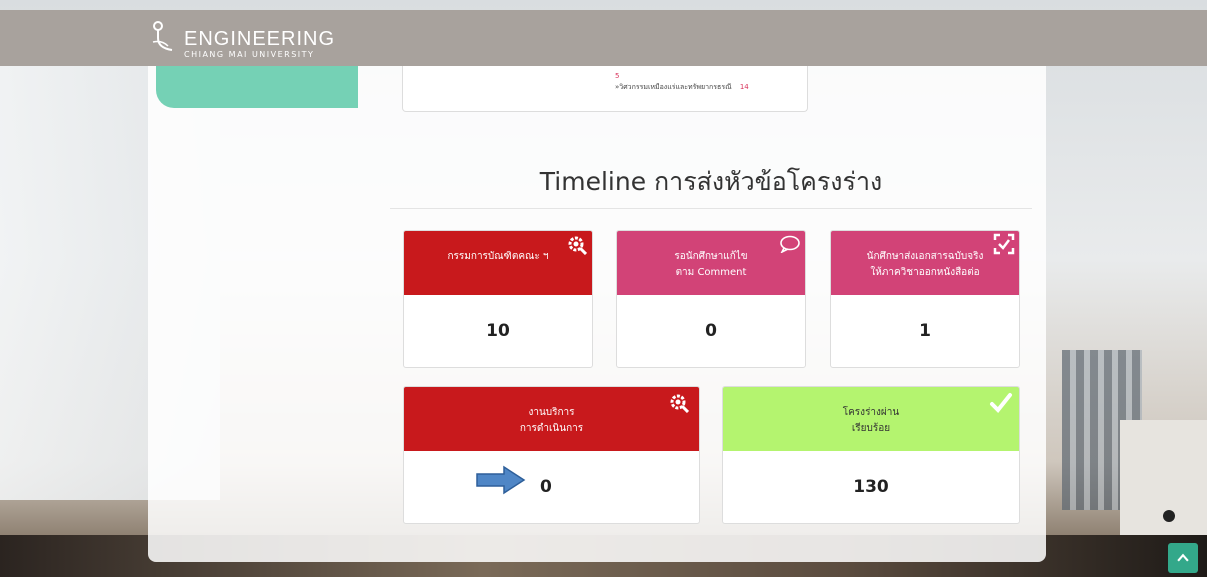 This screenshot has width=1207, height=577. What do you see at coordinates (257, 87) in the screenshot?
I see `sidebar-mint-card` at bounding box center [257, 87].